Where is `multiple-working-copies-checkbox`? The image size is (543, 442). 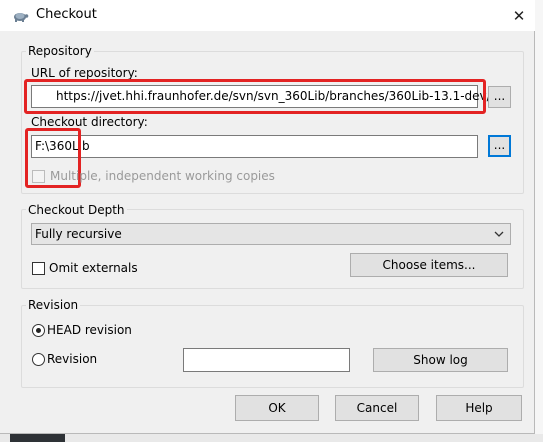 multiple-working-copies-checkbox is located at coordinates (38, 176).